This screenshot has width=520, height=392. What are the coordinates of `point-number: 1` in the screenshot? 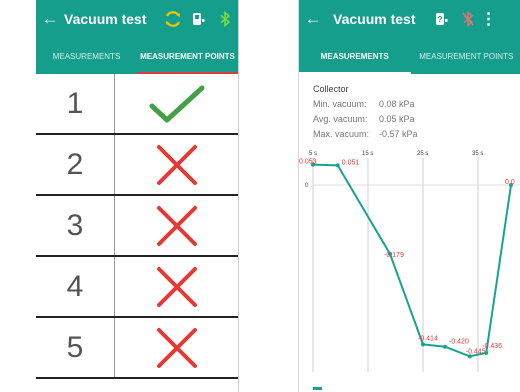 It's located at (75, 103).